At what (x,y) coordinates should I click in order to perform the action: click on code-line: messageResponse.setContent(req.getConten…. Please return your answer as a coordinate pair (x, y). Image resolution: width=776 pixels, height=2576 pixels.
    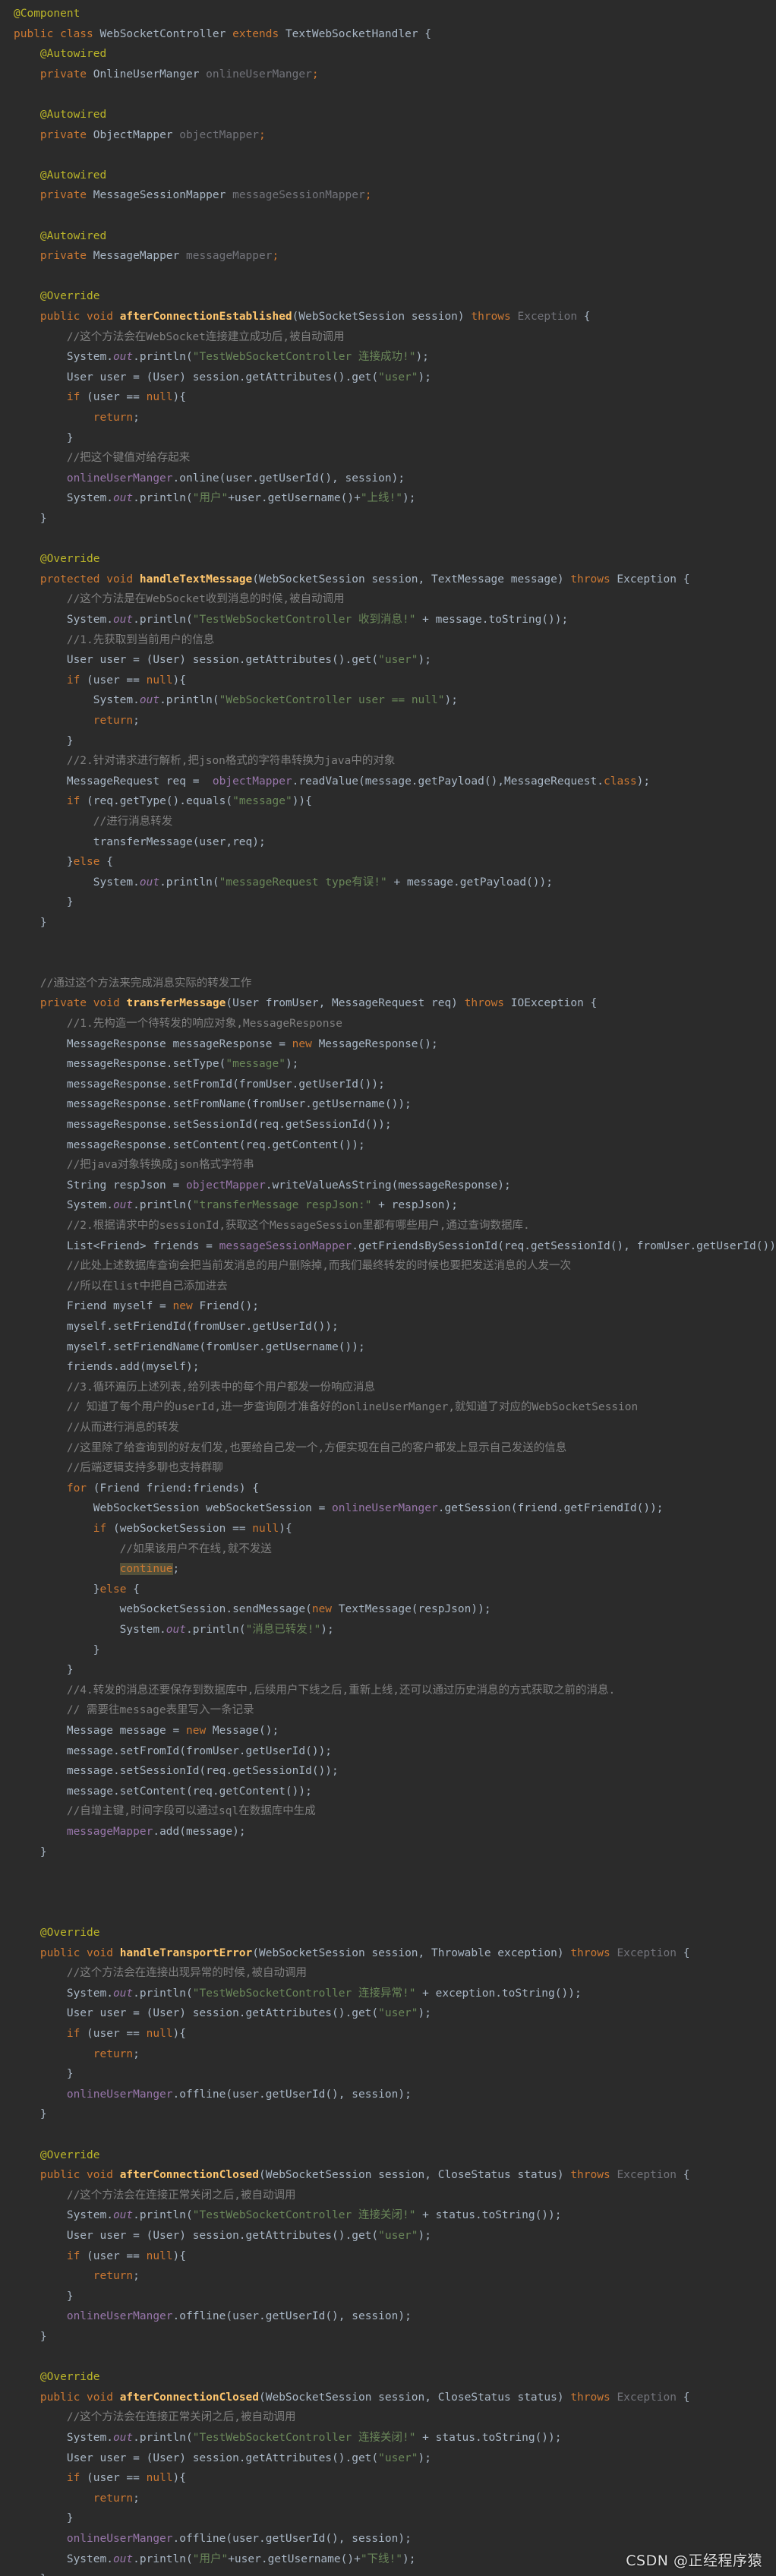
    Looking at the image, I should click on (388, 1145).